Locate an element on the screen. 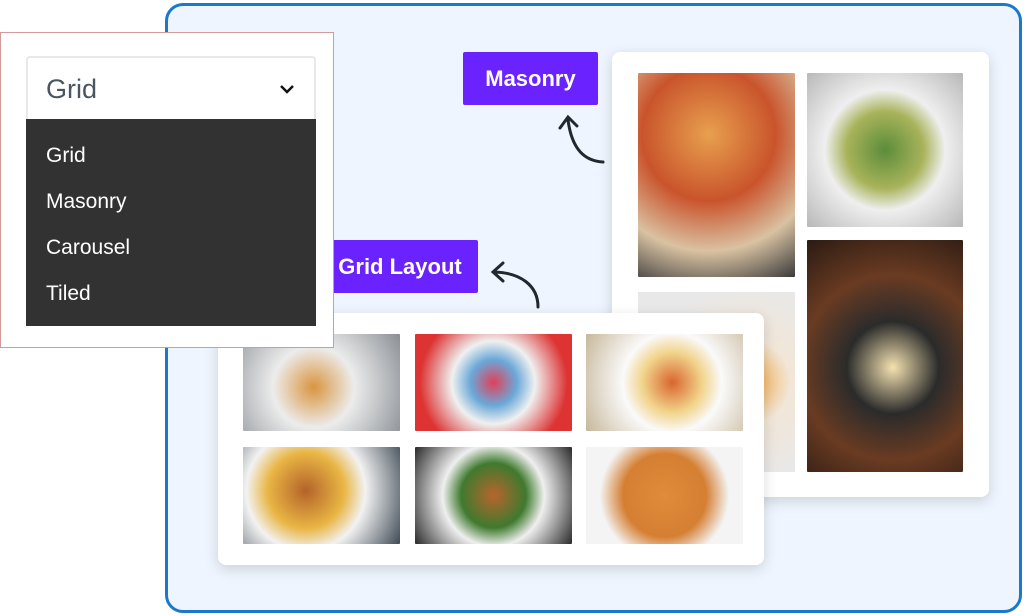  option-carousel: Carousel is located at coordinates (171, 248).